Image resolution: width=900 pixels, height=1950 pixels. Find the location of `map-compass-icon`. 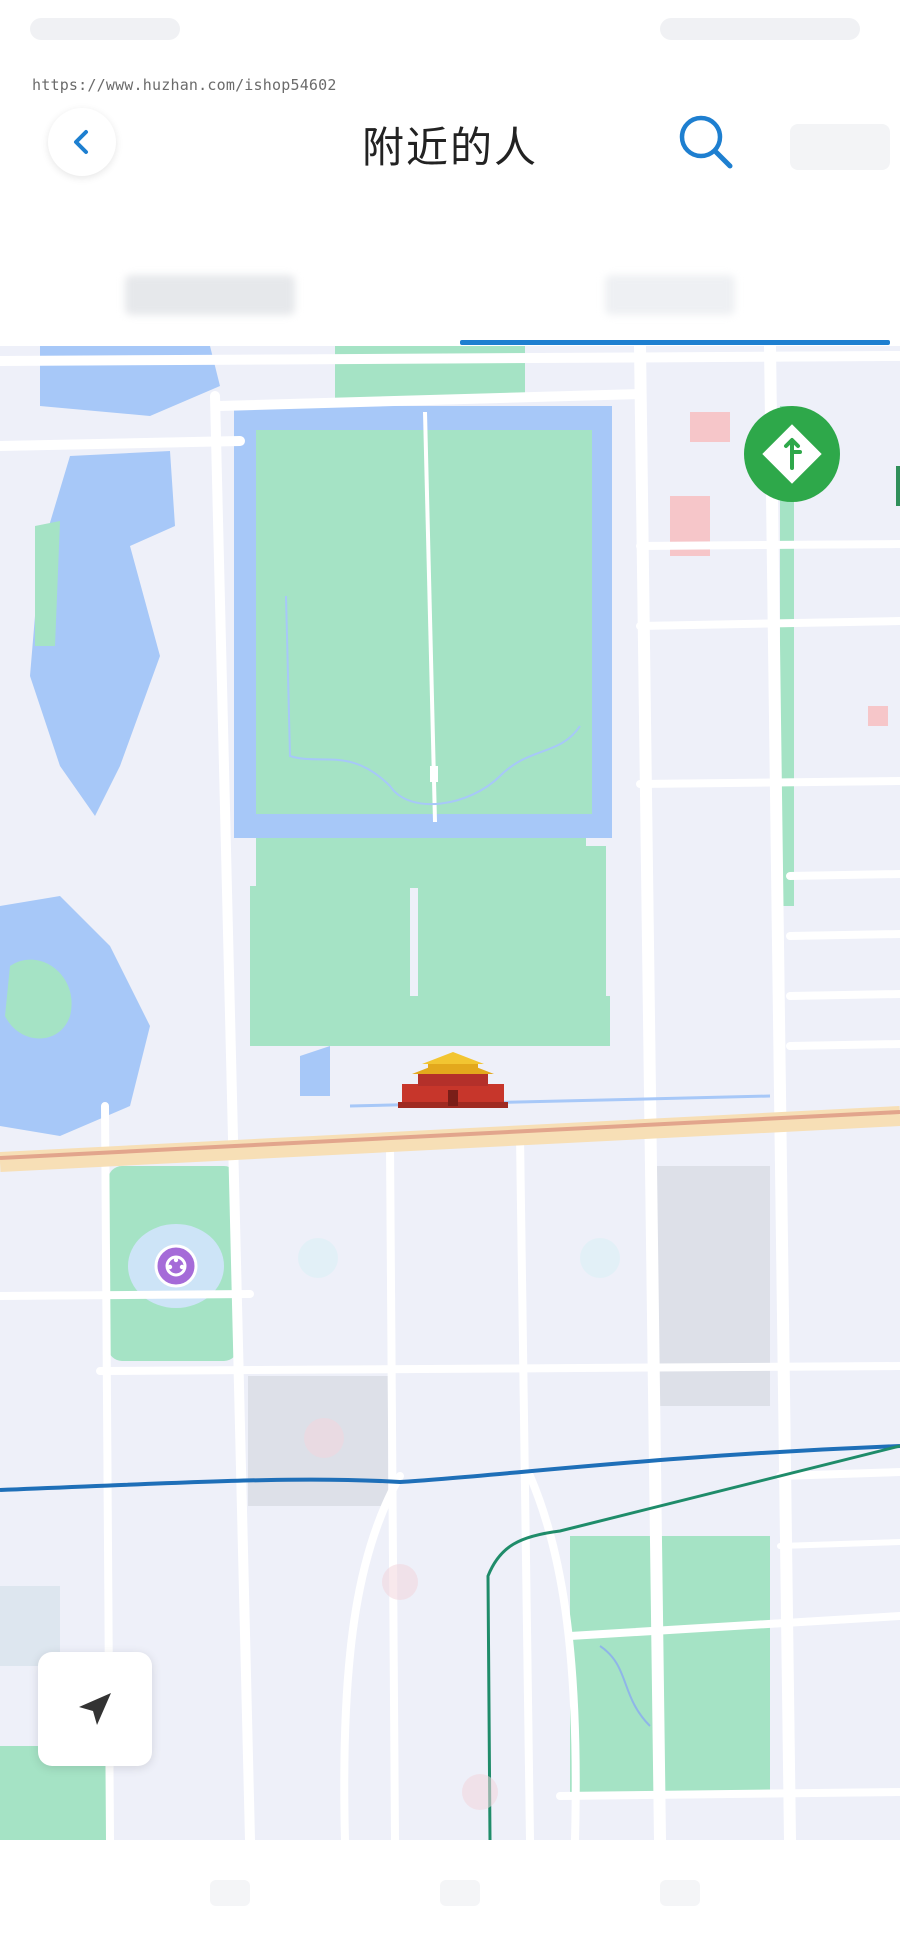

map-compass-icon is located at coordinates (792, 454).